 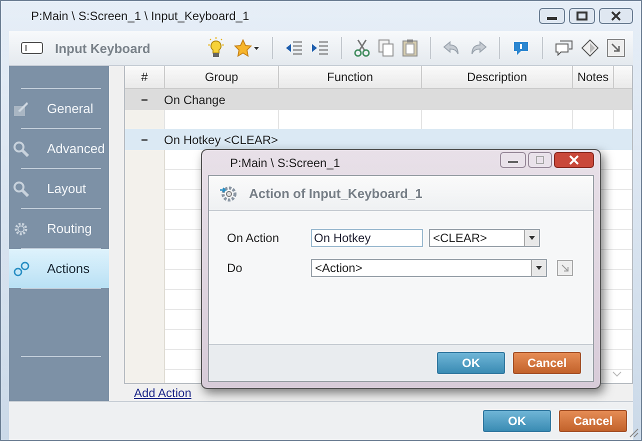 What do you see at coordinates (521, 48) in the screenshot?
I see `info-bubble-icon` at bounding box center [521, 48].